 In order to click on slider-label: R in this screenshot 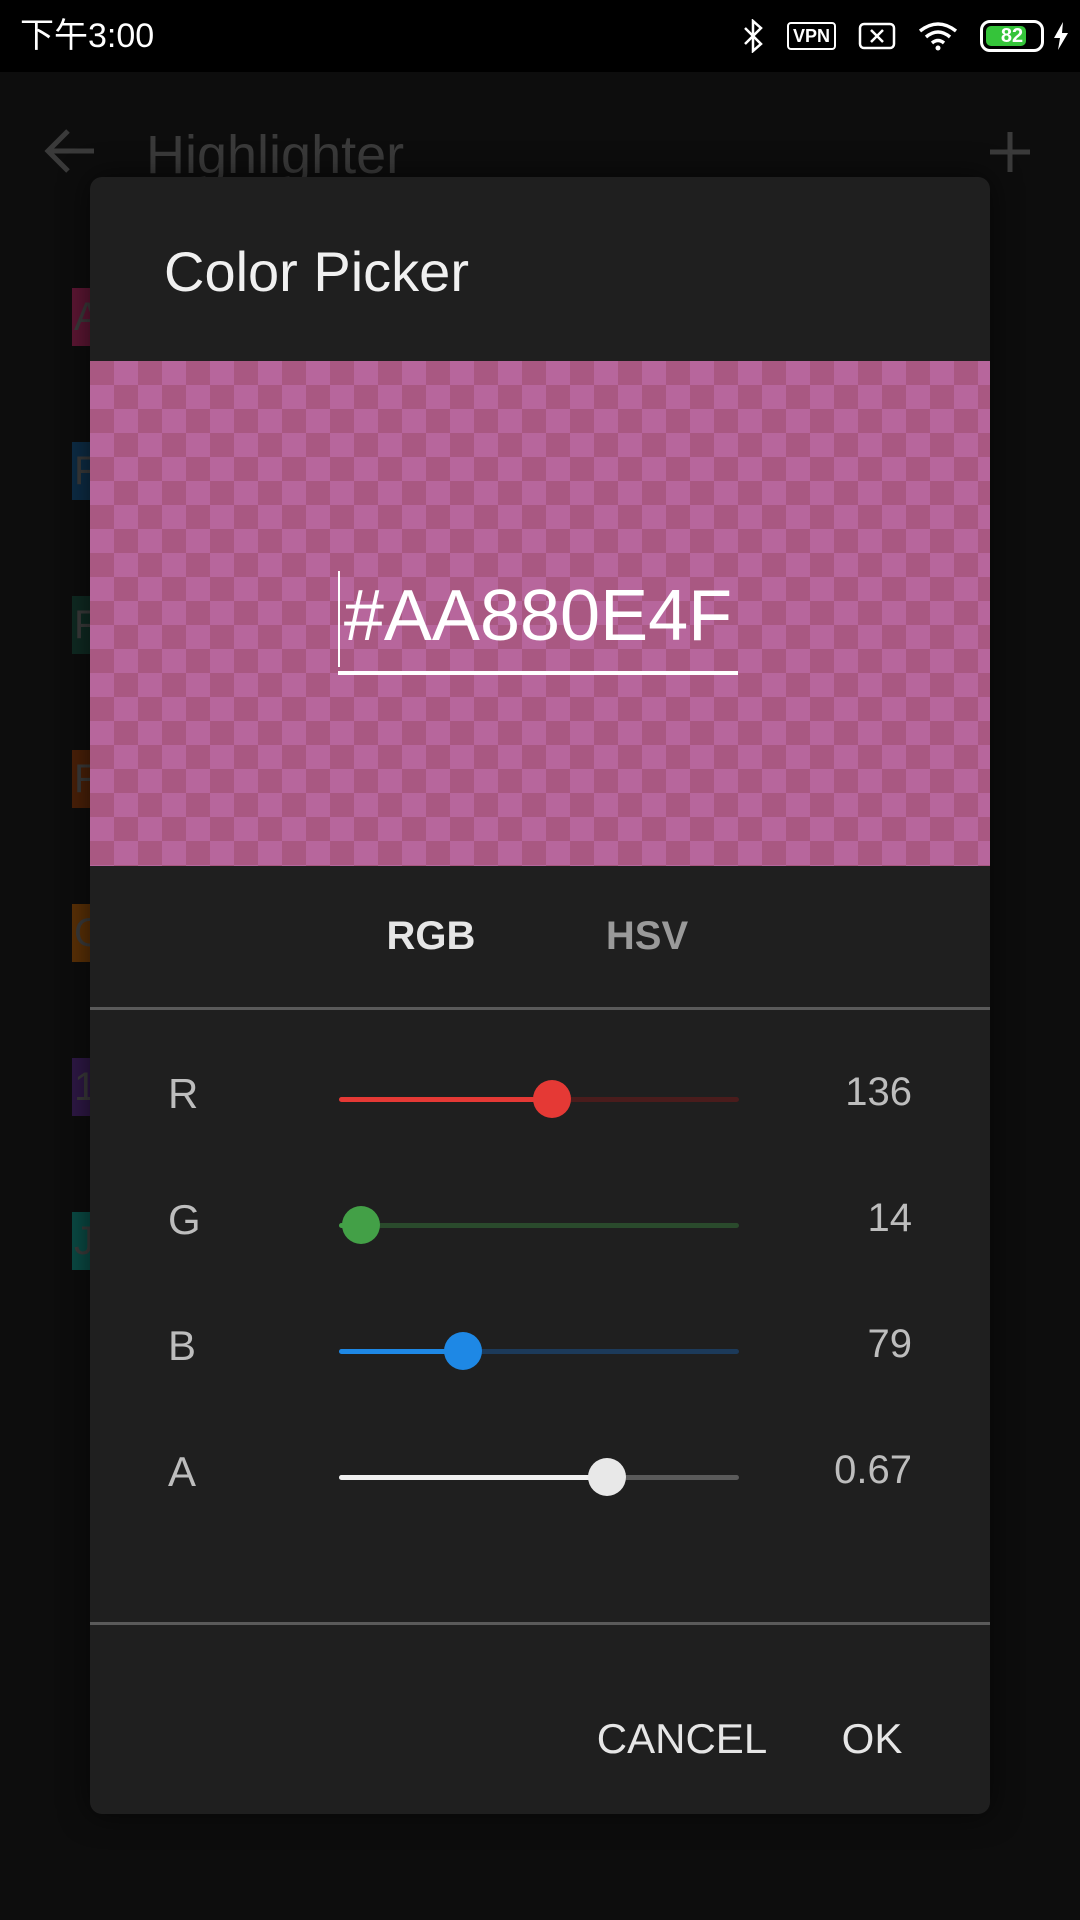, I will do `click(183, 1093)`.